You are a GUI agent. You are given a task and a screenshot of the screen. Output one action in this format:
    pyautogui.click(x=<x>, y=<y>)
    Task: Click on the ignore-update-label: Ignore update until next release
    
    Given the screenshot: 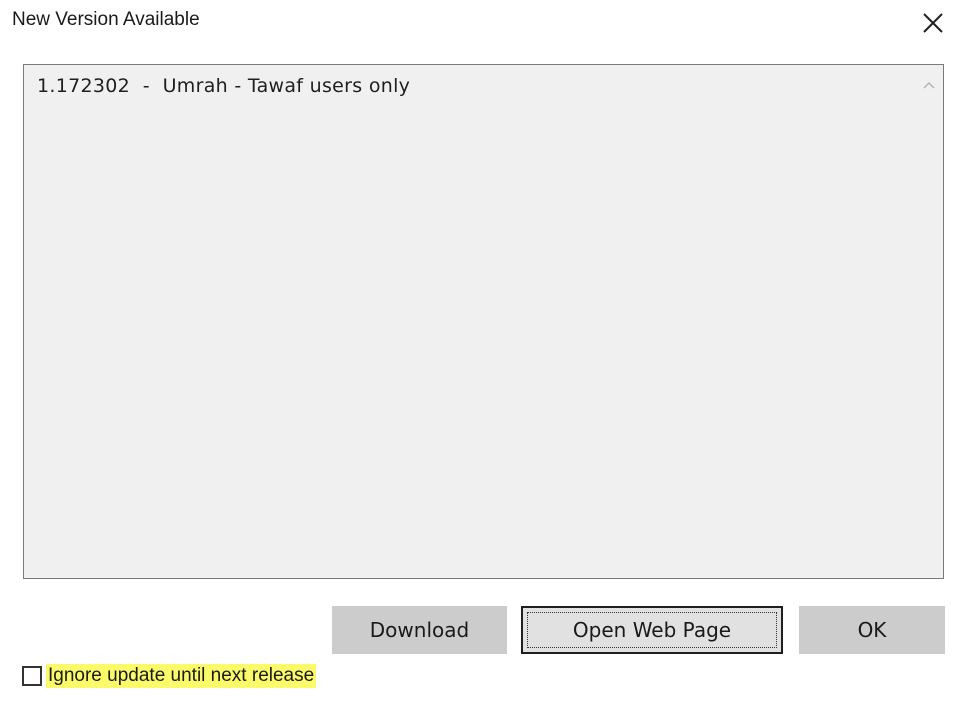 What is the action you would take?
    pyautogui.click(x=181, y=676)
    